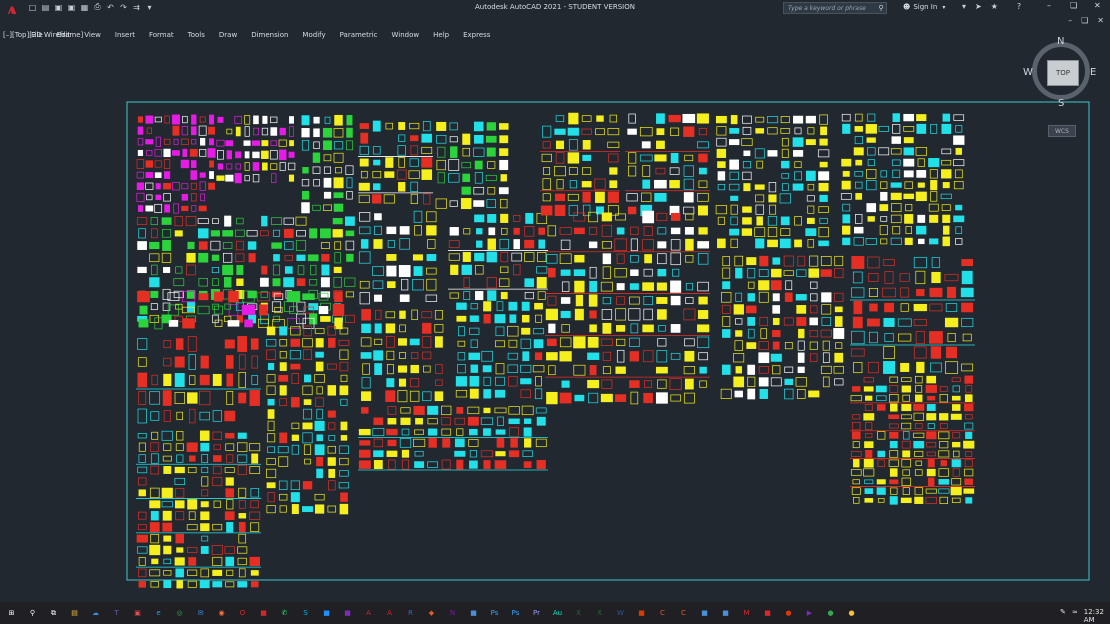 The height and width of the screenshot is (624, 1110). What do you see at coordinates (978, 6) in the screenshot?
I see `exchange-icon: ➤` at bounding box center [978, 6].